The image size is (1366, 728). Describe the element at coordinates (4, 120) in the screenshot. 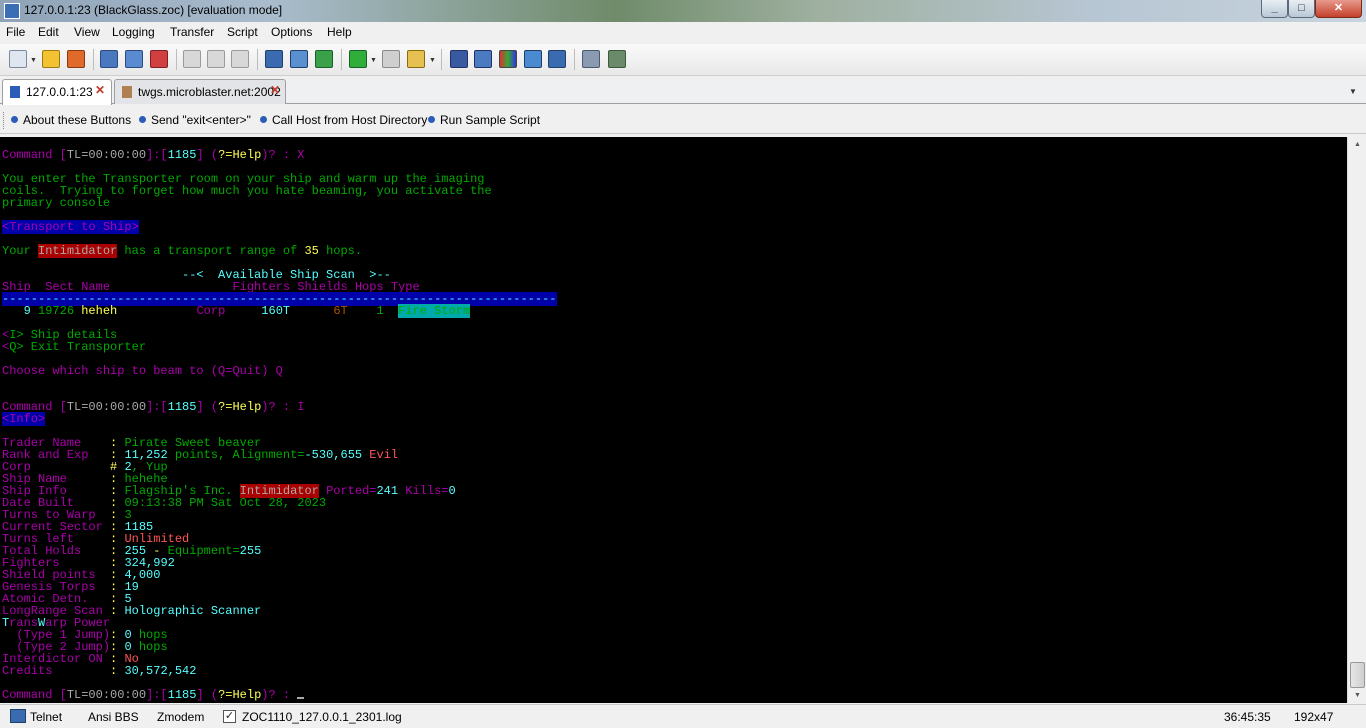

I see `button-bar-grip` at that location.